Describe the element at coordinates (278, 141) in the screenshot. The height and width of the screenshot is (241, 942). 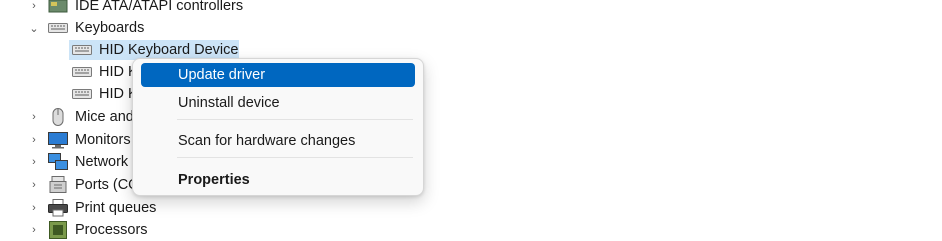
I see `menu-item-scan-hardware: Scan for hardware changes` at that location.